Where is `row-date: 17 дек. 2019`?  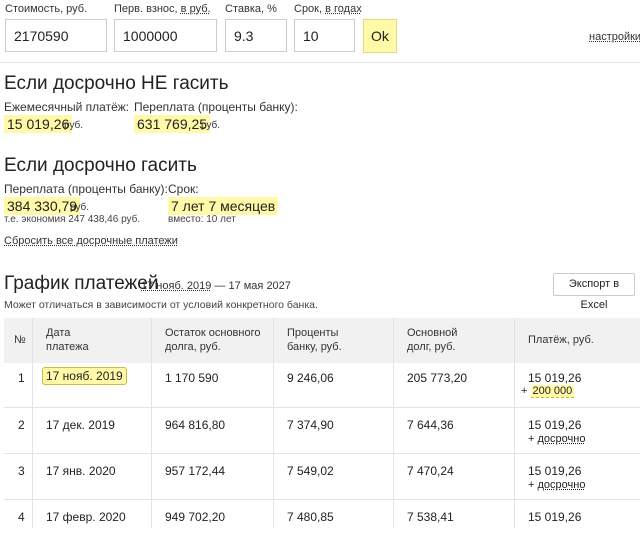 row-date: 17 дек. 2019 is located at coordinates (80, 425).